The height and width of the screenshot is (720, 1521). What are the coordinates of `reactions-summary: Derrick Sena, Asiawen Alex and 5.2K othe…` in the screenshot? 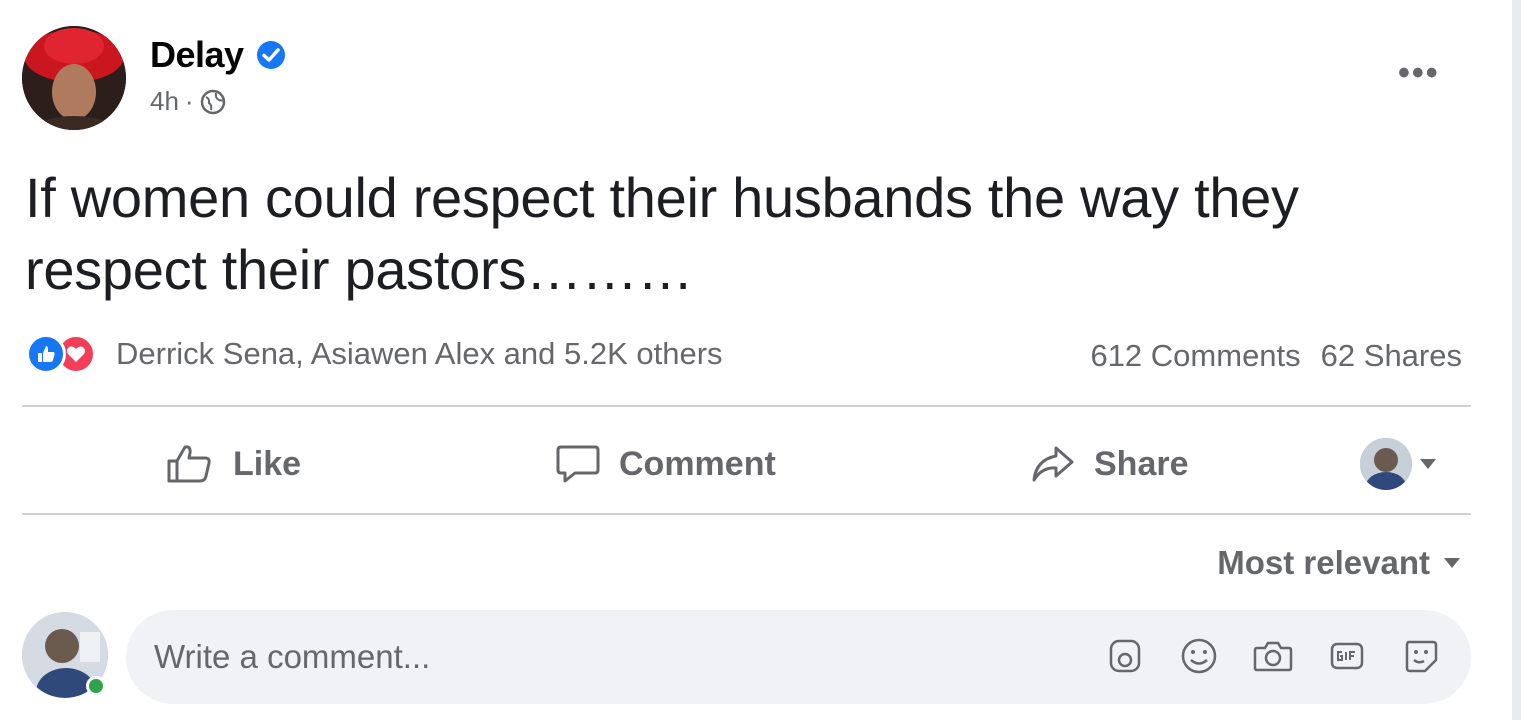 It's located at (374, 354).